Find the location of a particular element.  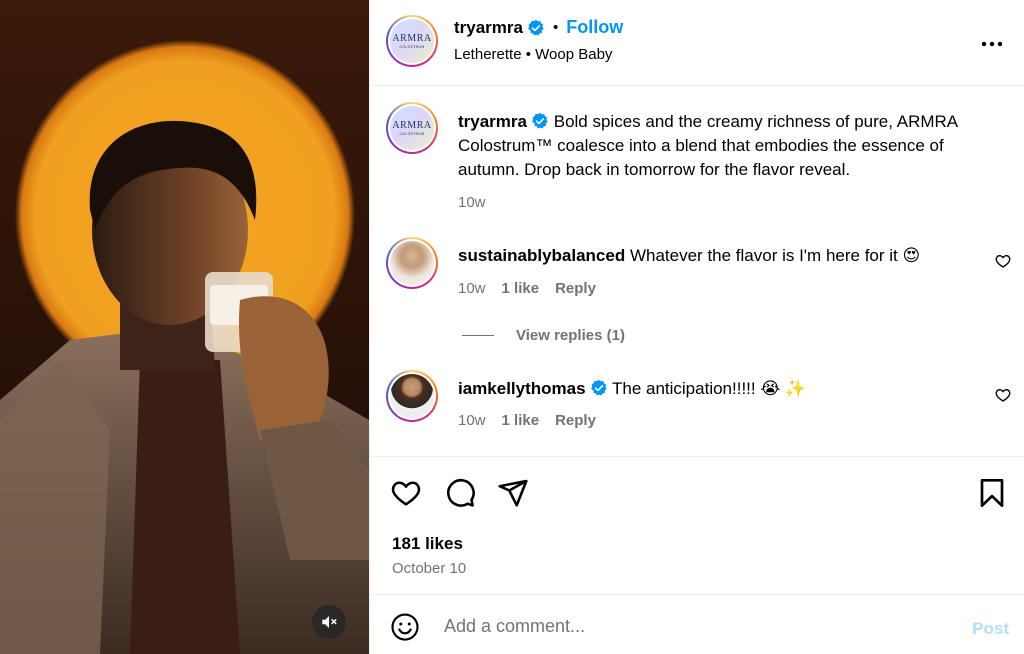

more-options-icon is located at coordinates (992, 44).